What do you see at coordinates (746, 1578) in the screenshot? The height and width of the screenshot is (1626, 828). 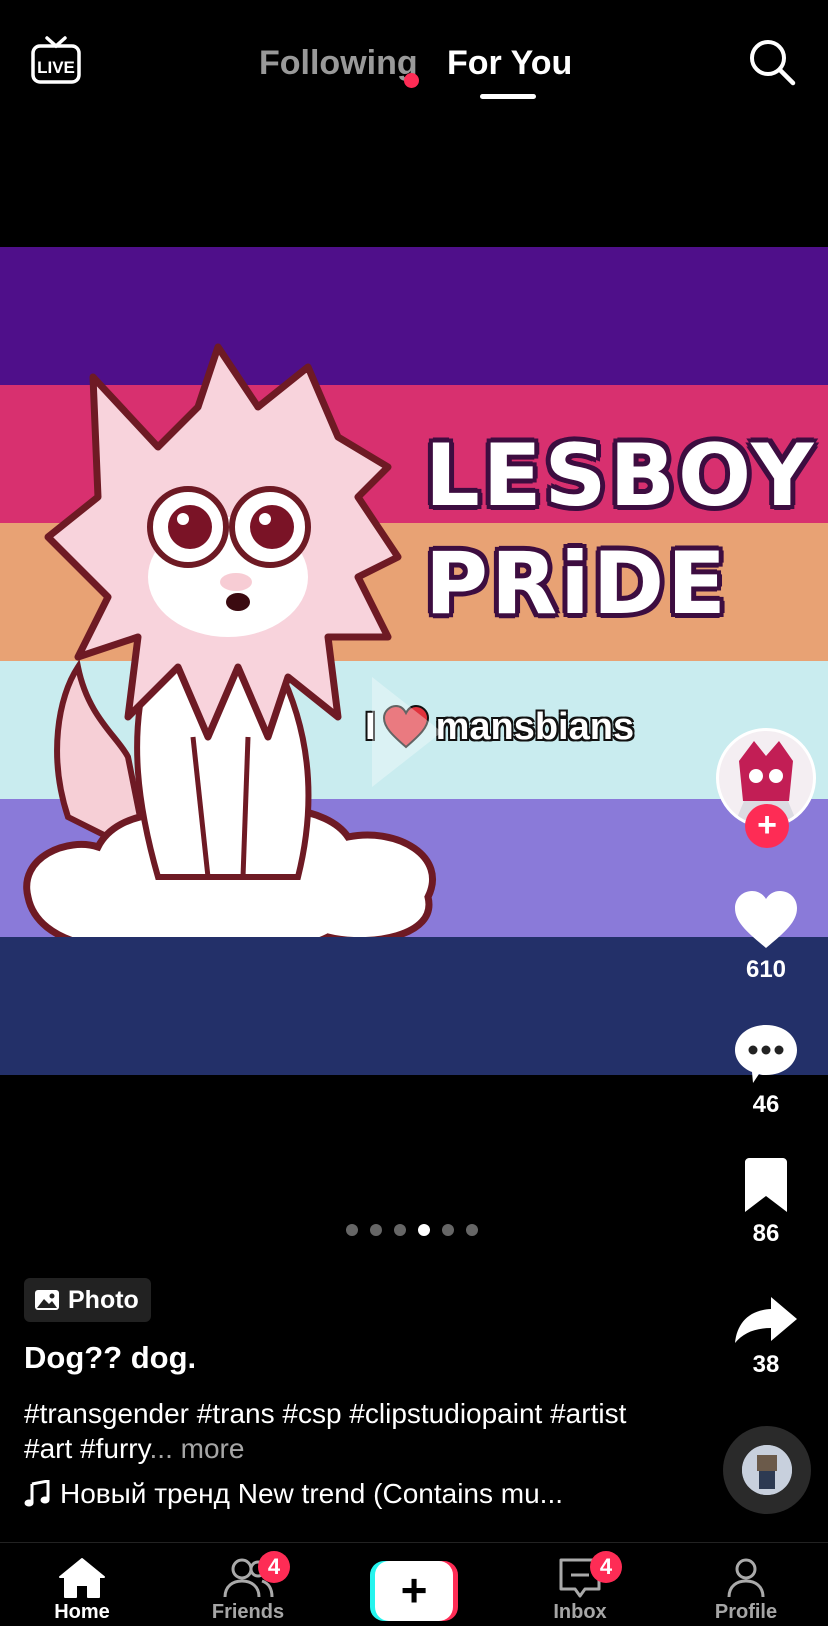 I see `profile-icon` at bounding box center [746, 1578].